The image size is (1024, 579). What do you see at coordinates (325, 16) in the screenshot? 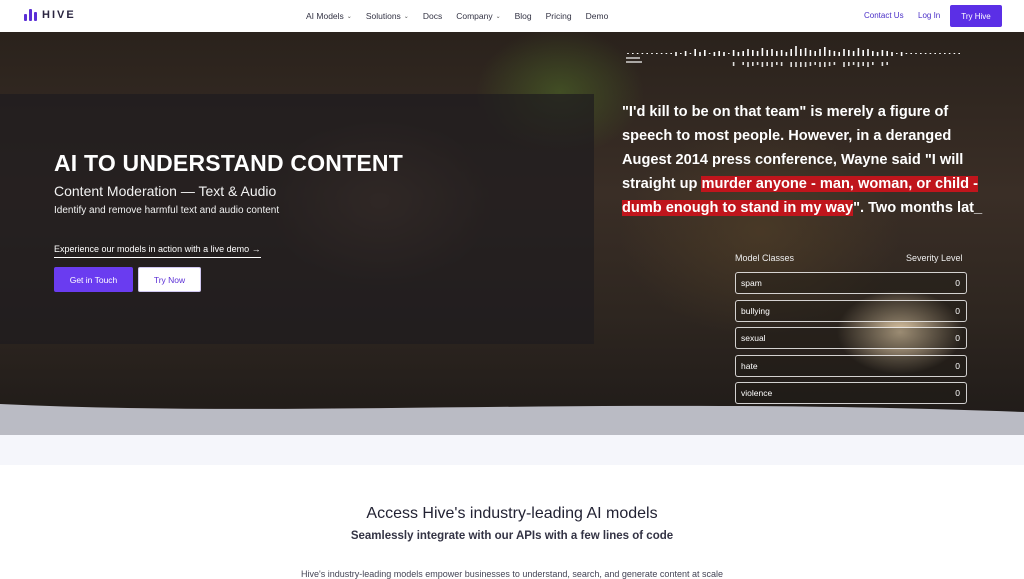
I see `nav-item-label: AI Models` at bounding box center [325, 16].